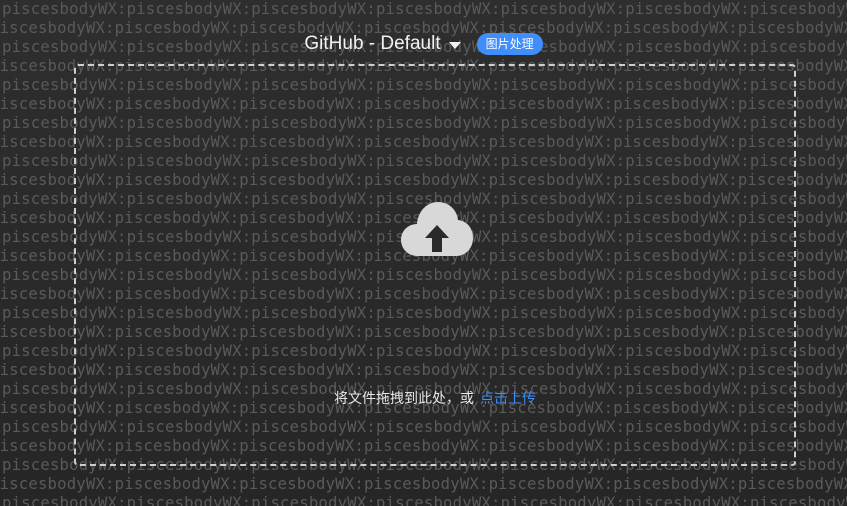 The image size is (847, 506). I want to click on picbed-header: GitHub - Default 图片处理, so click(423, 44).